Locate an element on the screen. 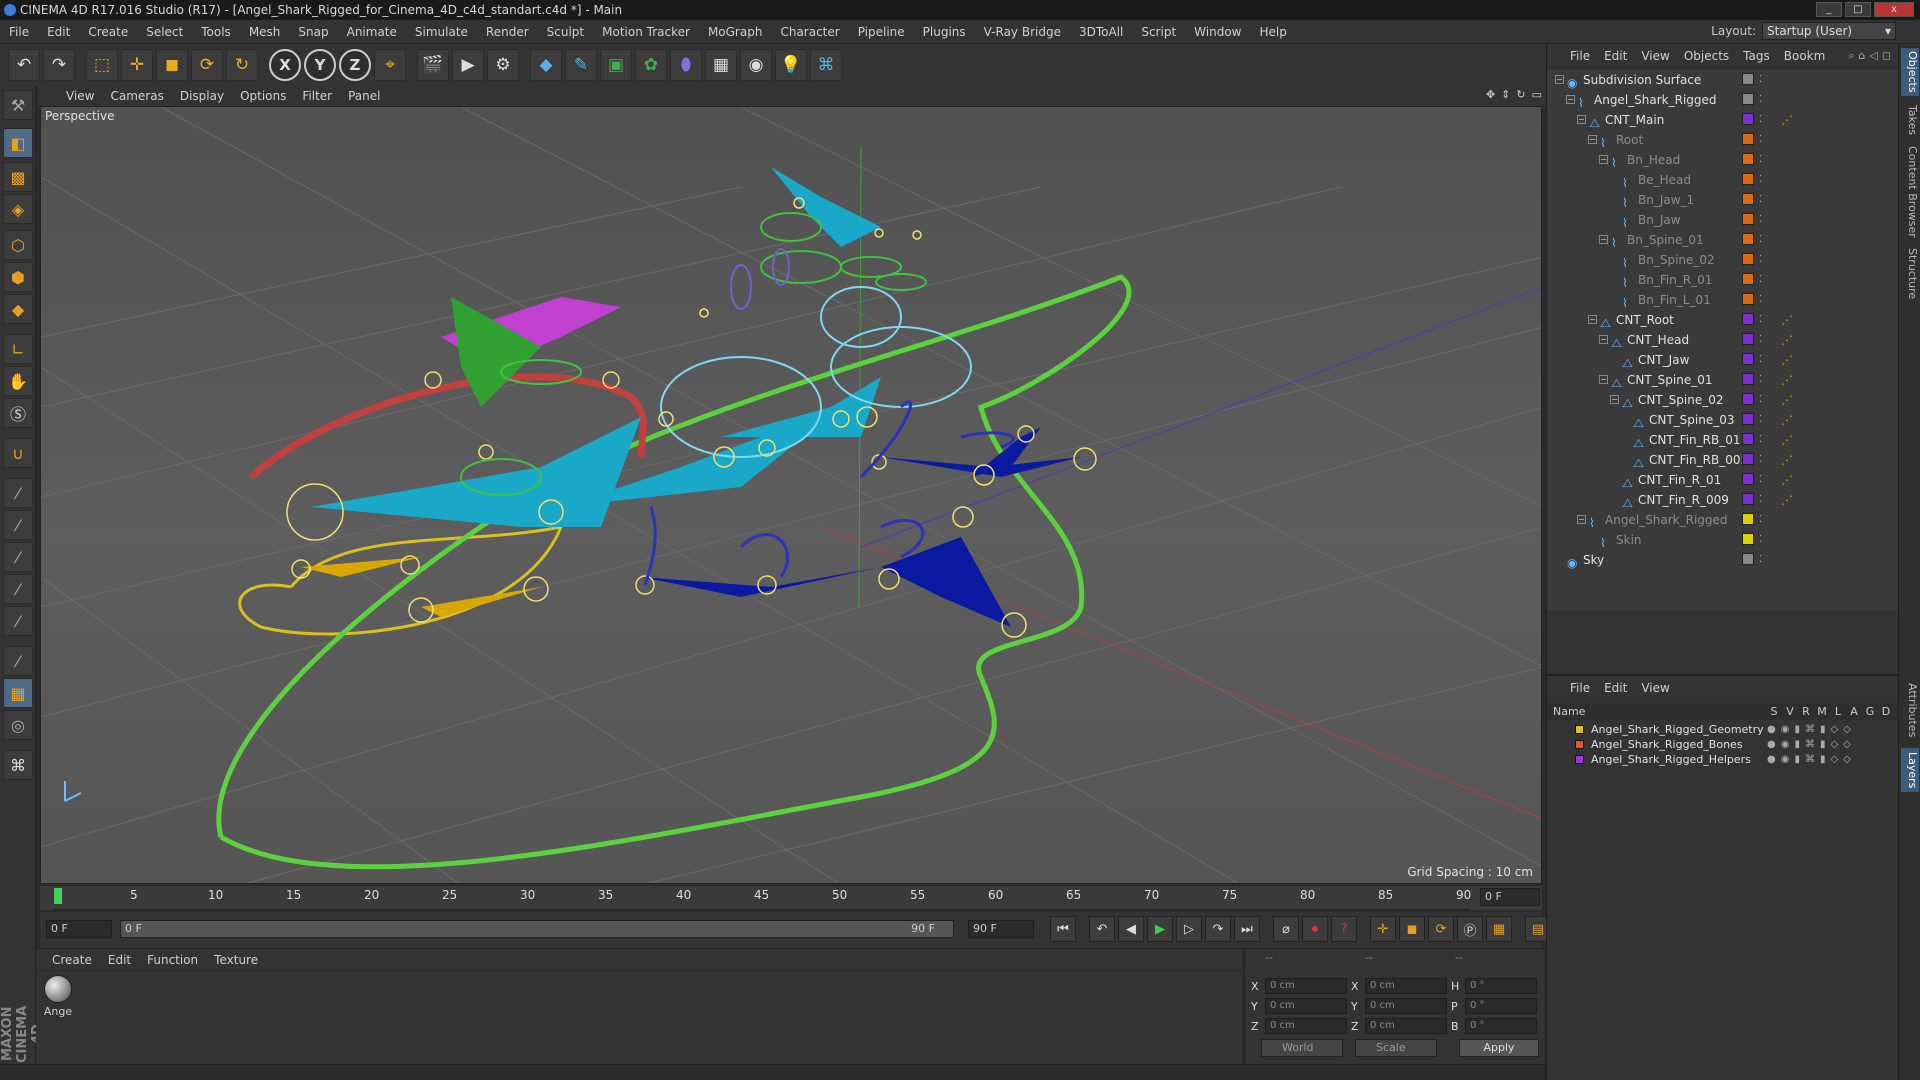 The image size is (1920, 1080). tab-takes: Takes is located at coordinates (1910, 120).